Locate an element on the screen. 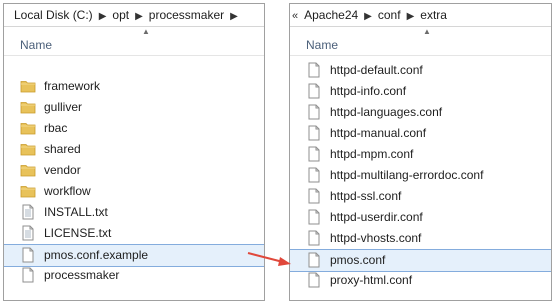 The width and height of the screenshot is (553, 306). breadcrumb-extra: extra is located at coordinates (433, 15).